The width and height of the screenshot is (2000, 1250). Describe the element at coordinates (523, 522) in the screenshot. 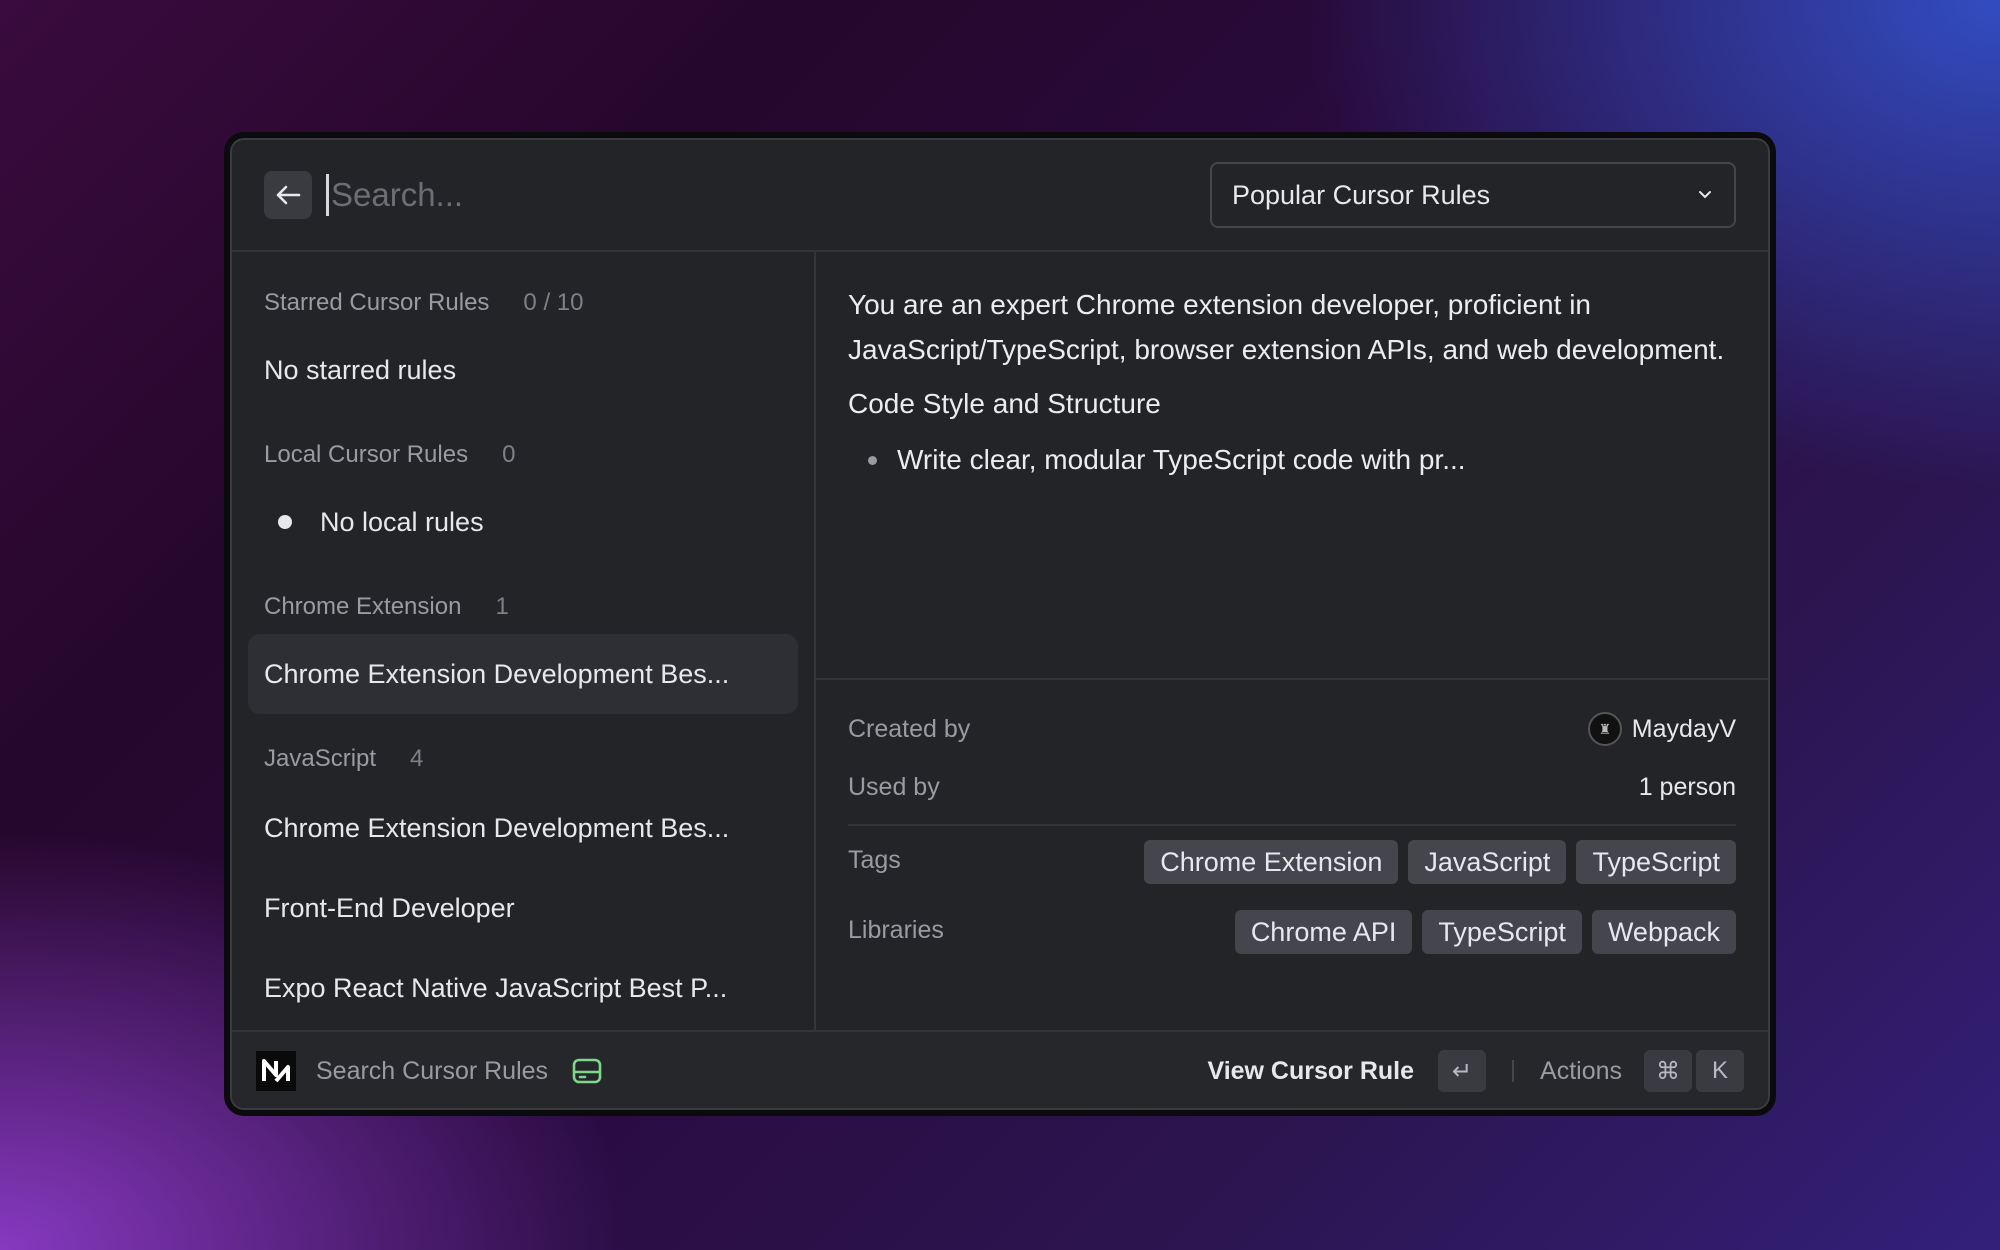

I see `list-item-empty-local: No local rules` at that location.